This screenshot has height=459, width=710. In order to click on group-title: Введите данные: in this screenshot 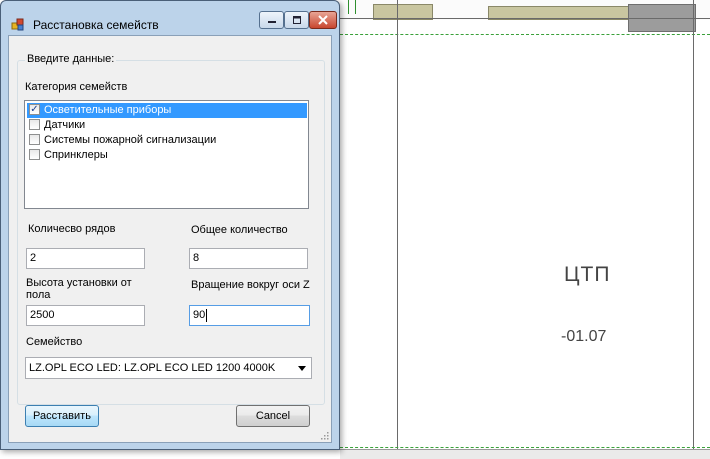, I will do `click(71, 59)`.